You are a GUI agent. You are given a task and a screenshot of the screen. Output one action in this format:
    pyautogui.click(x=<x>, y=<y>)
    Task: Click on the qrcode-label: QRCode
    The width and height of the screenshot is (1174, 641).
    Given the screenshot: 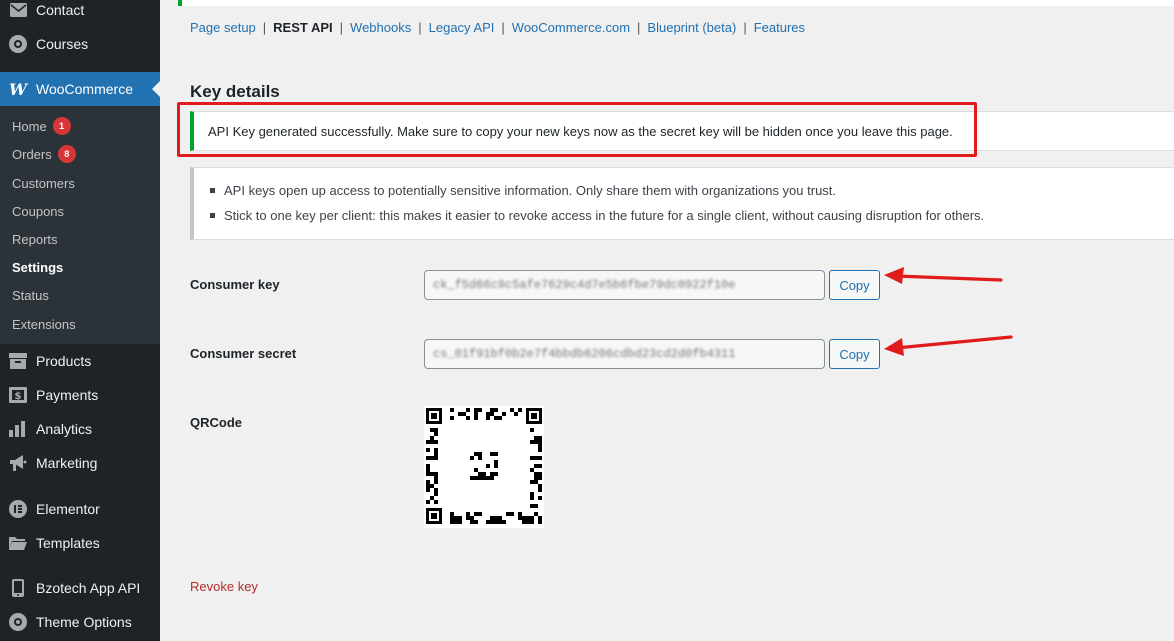 What is the action you would take?
    pyautogui.click(x=216, y=422)
    